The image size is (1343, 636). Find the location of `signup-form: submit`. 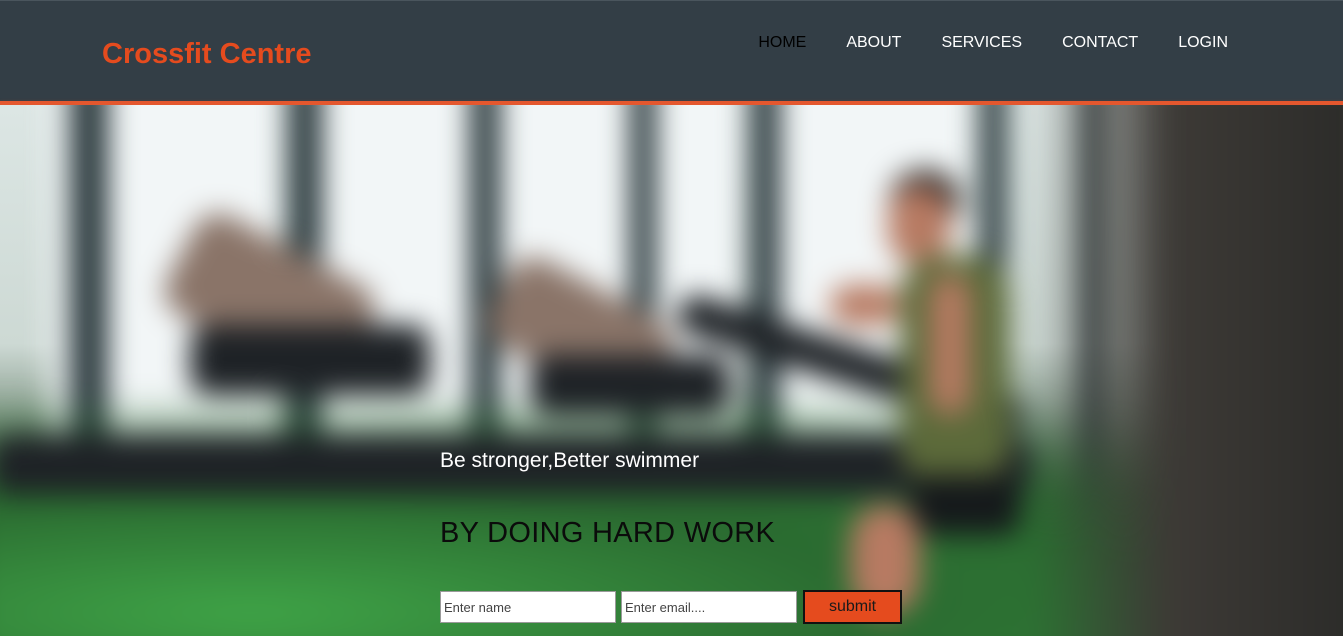

signup-form: submit is located at coordinates (671, 607).